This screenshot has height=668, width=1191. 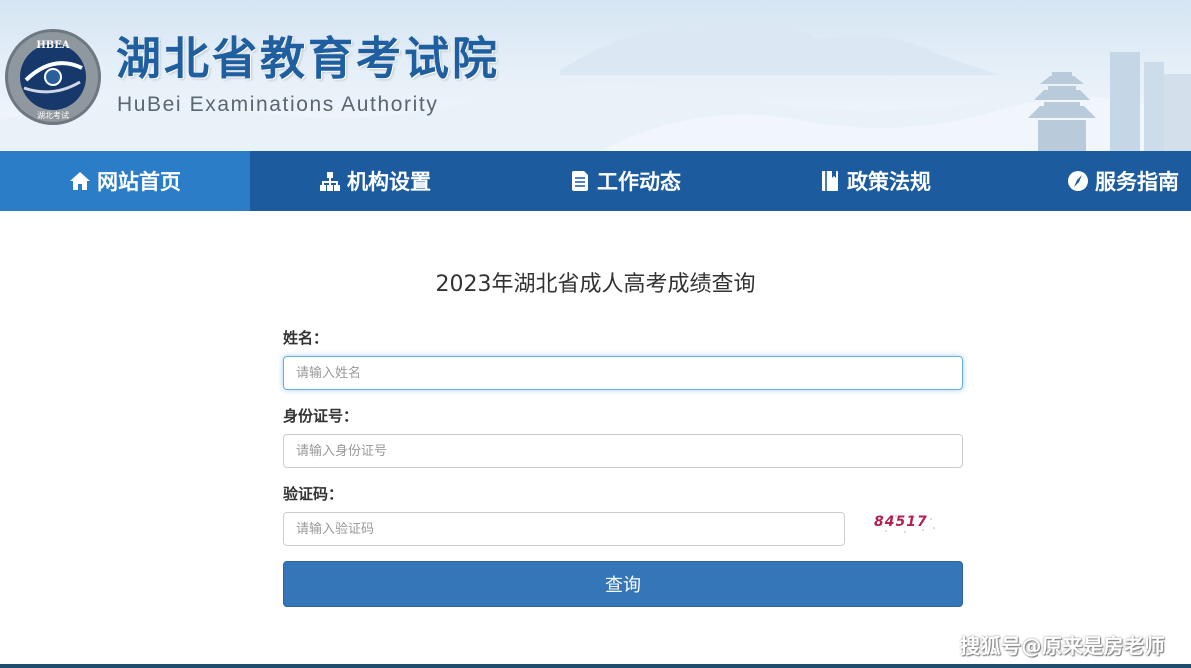 I want to click on watermark: 搜狐号@原来是房老师, so click(x=1062, y=646).